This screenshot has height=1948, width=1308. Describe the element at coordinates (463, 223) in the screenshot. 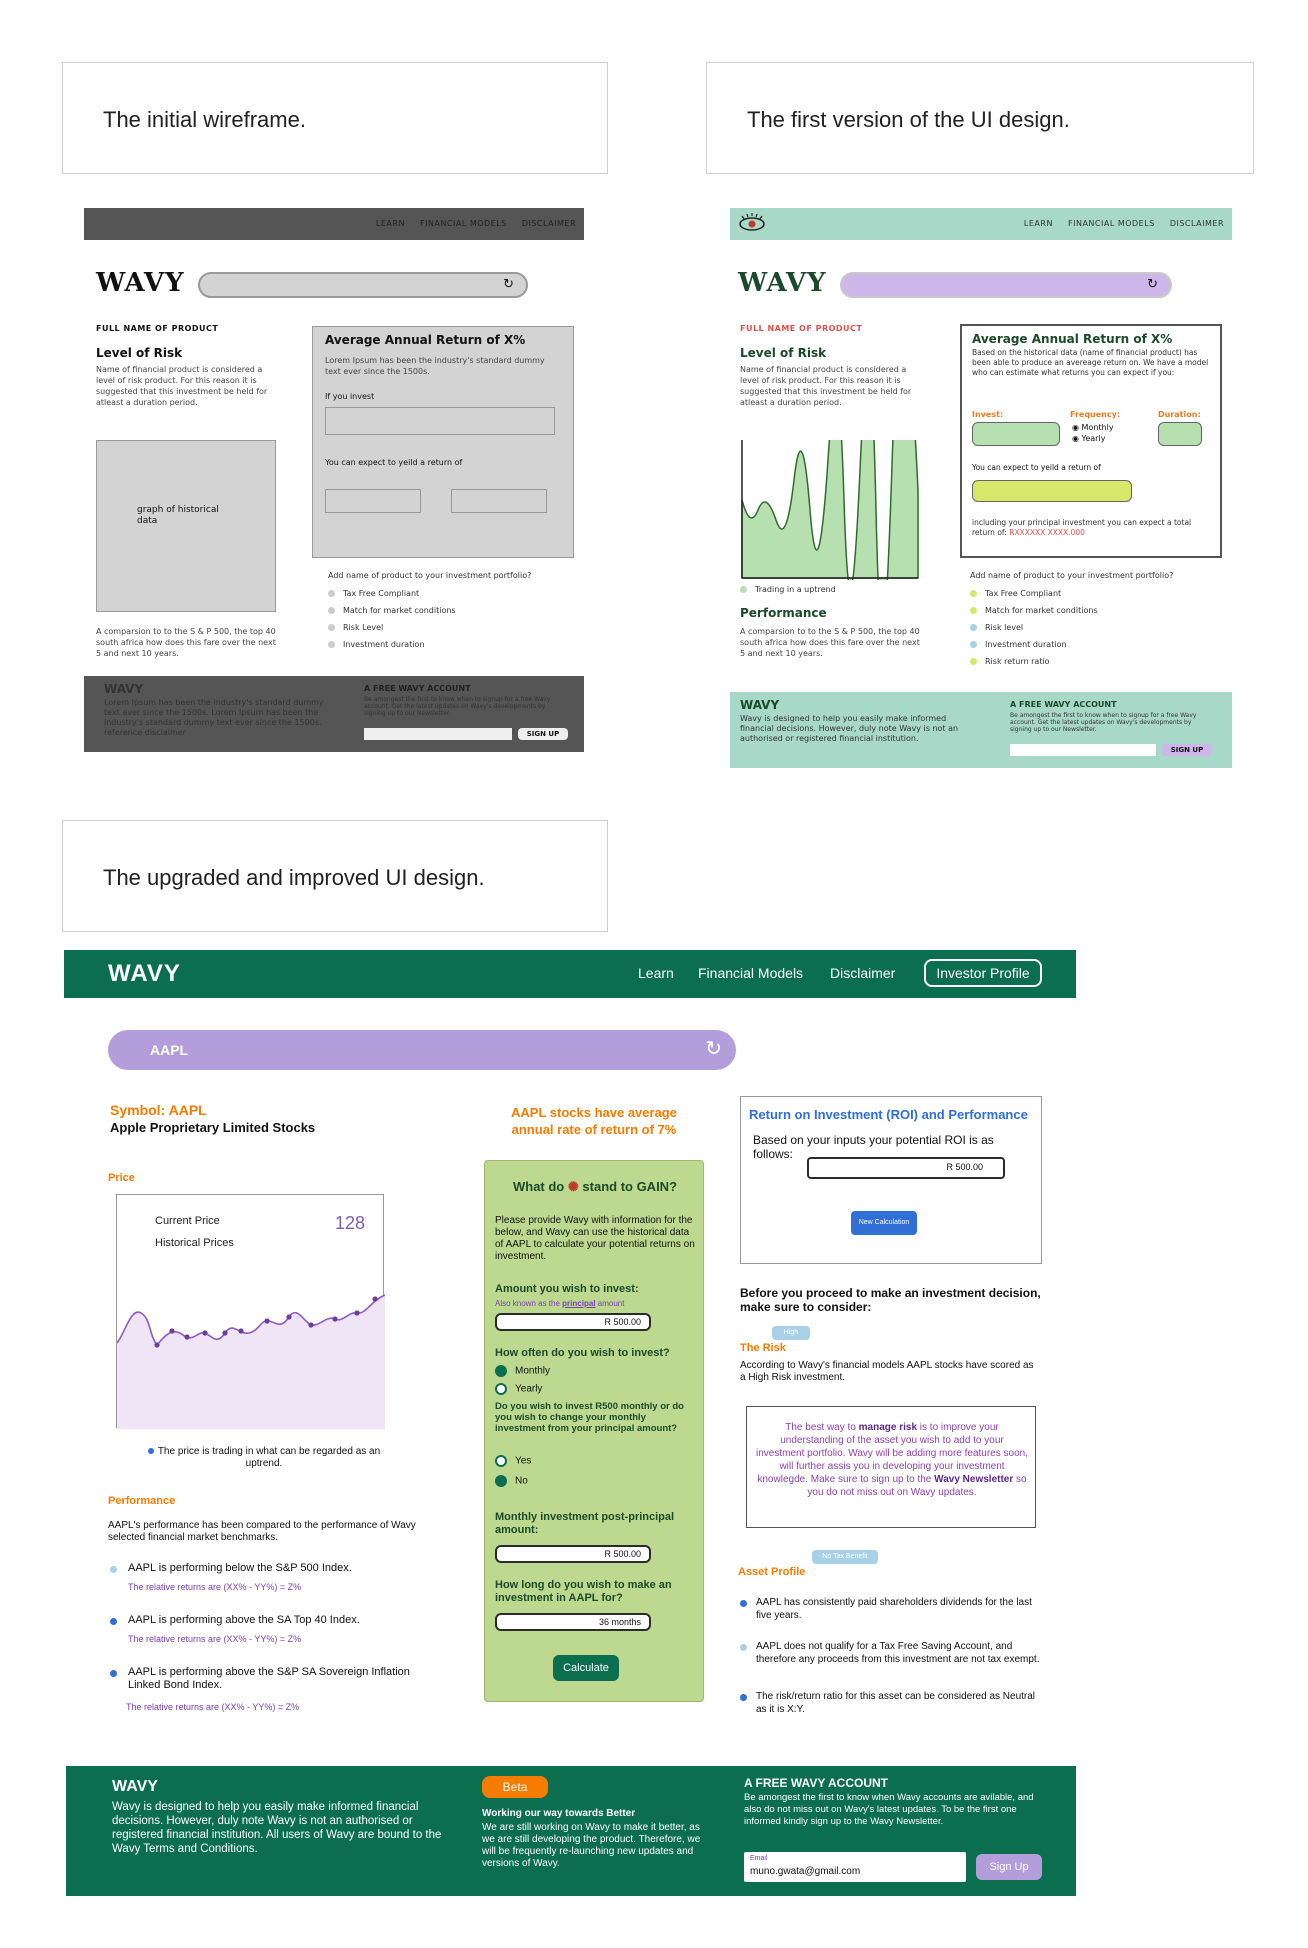

I see `wf-nav-models: FINANCIAL MODELS` at that location.